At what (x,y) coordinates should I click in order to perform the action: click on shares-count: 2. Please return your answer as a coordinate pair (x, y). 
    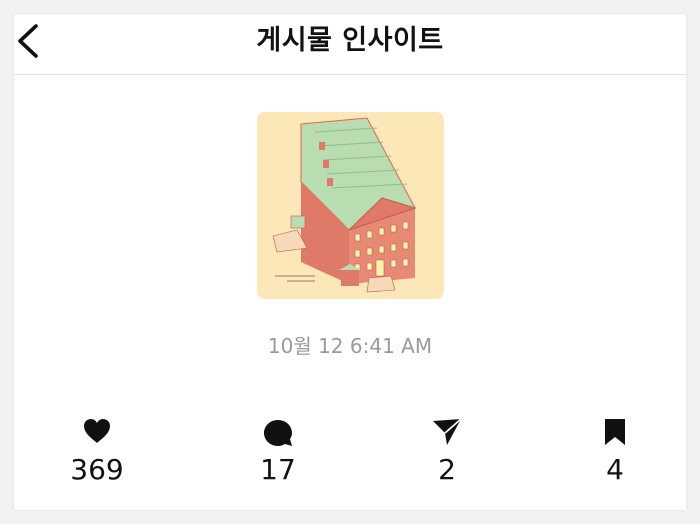
    Looking at the image, I should click on (447, 469).